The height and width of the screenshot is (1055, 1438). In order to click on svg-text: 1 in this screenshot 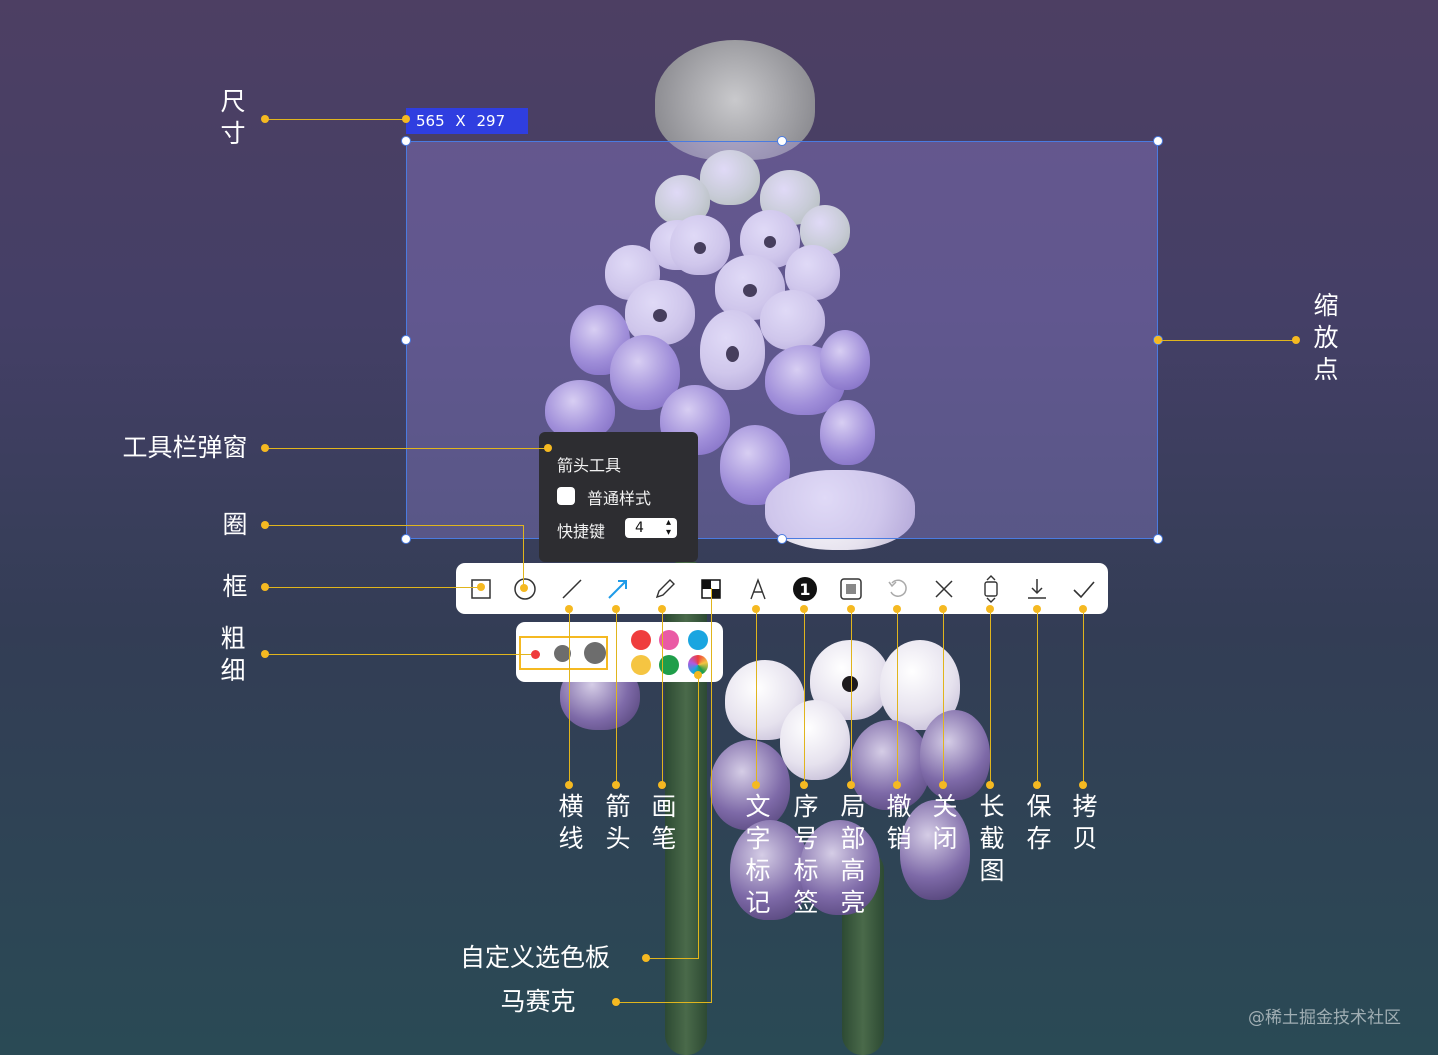, I will do `click(804, 589)`.